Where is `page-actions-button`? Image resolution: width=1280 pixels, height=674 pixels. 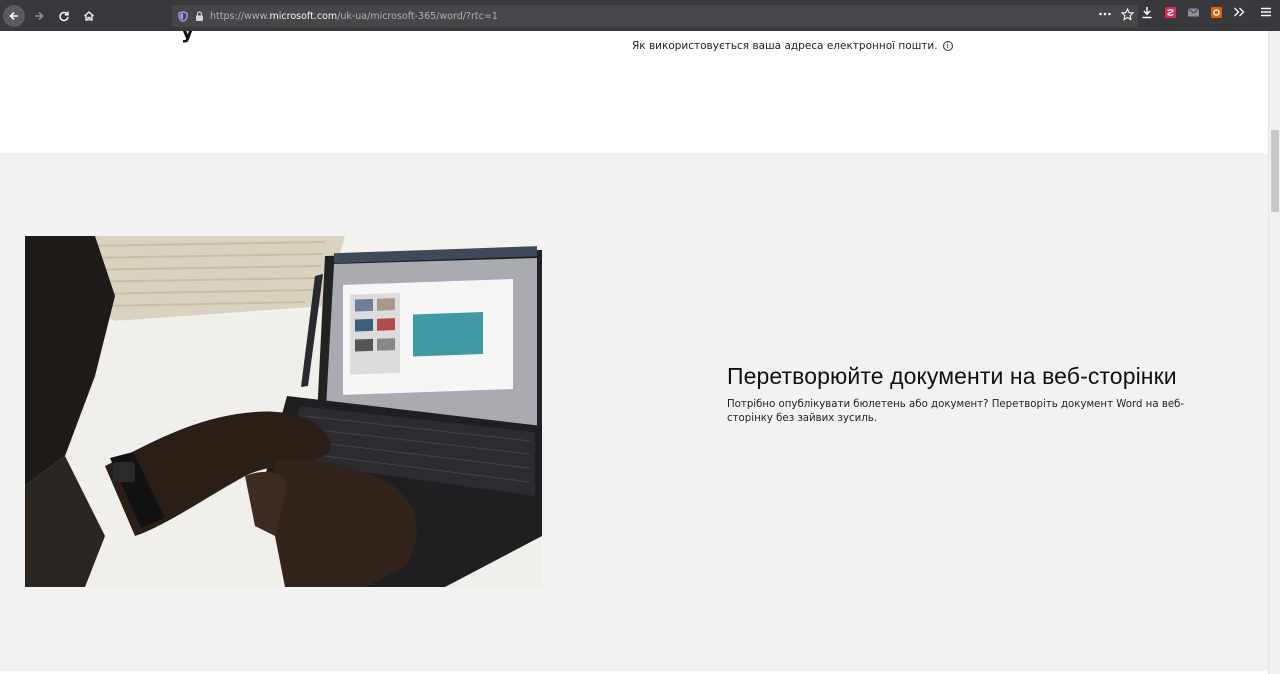
page-actions-button is located at coordinates (1105, 14).